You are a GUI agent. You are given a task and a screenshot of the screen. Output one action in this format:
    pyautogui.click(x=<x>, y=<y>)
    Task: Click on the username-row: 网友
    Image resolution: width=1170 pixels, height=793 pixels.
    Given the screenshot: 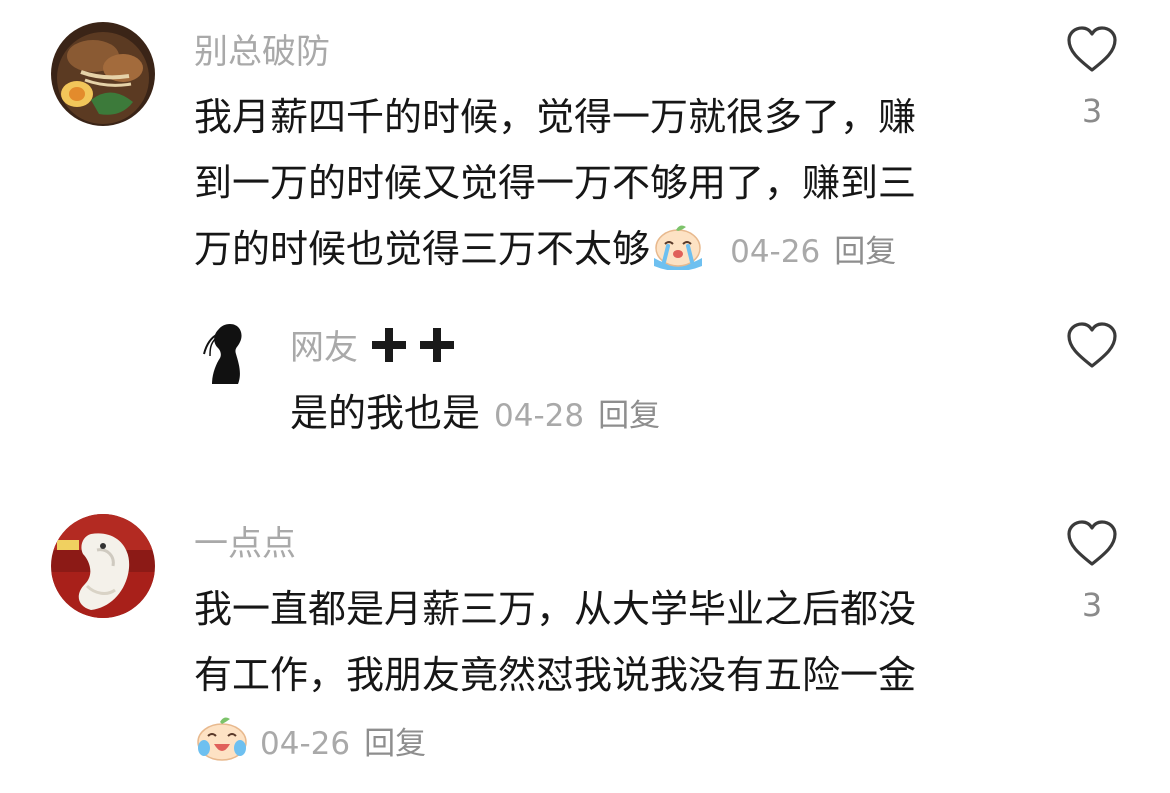 What is the action you would take?
    pyautogui.click(x=372, y=349)
    